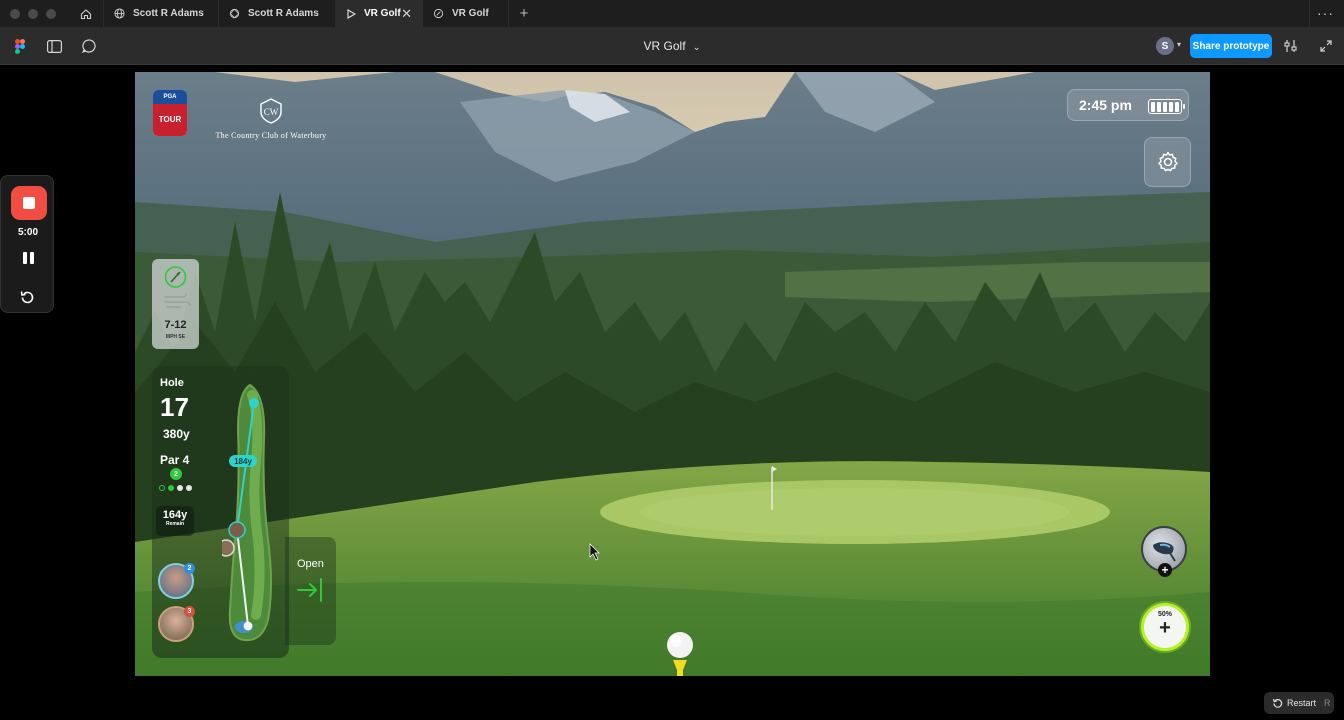  What do you see at coordinates (119, 13) in the screenshot?
I see `globe-icon` at bounding box center [119, 13].